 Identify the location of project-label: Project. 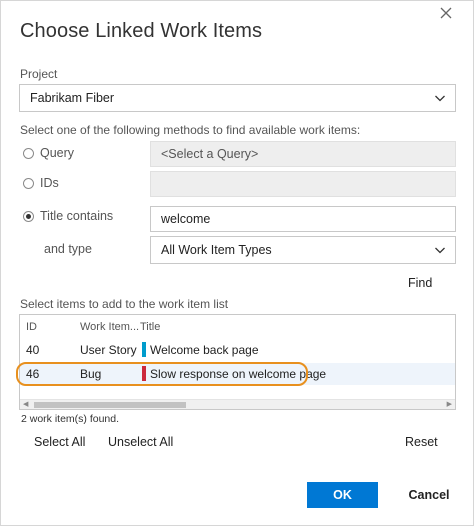
(39, 74).